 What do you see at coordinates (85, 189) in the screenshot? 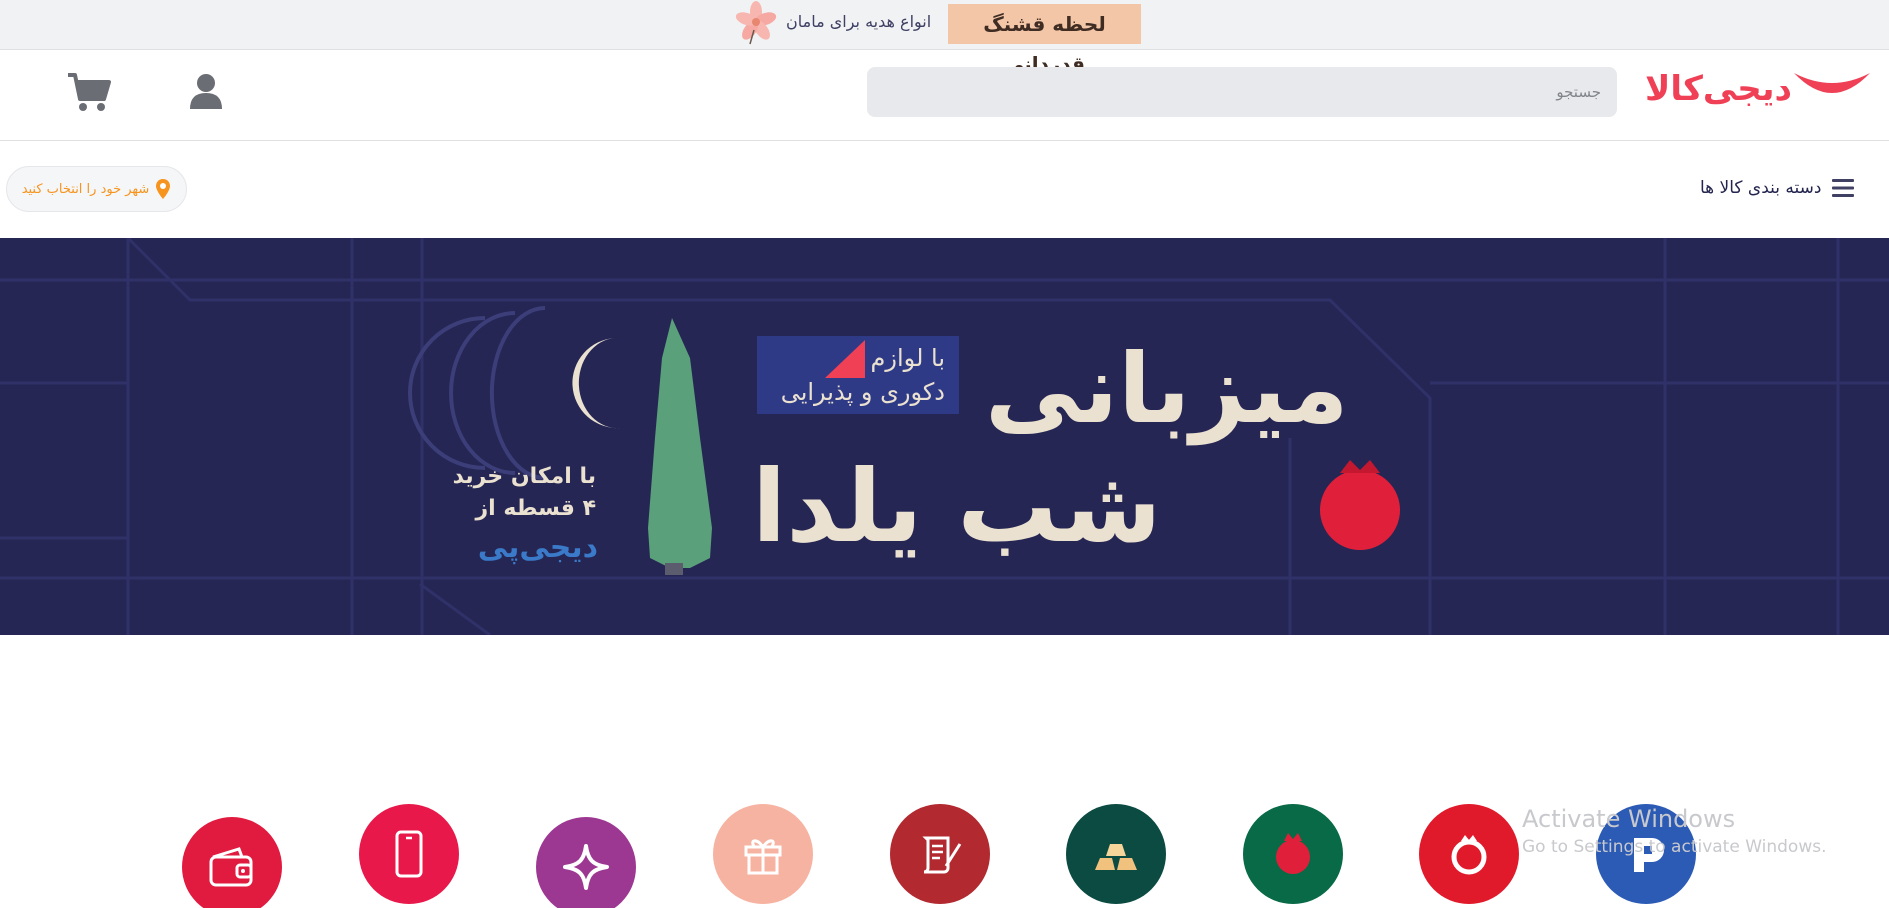
I see `city-label: شهر خود را انتخاب کنید` at bounding box center [85, 189].